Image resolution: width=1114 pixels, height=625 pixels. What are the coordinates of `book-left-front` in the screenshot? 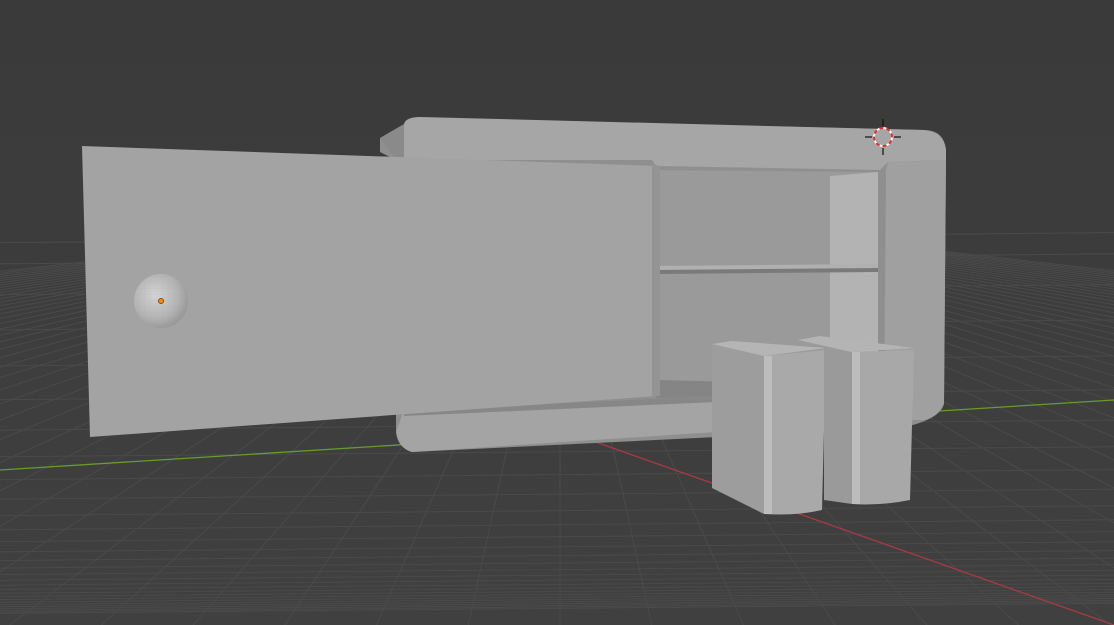 It's located at (738, 429).